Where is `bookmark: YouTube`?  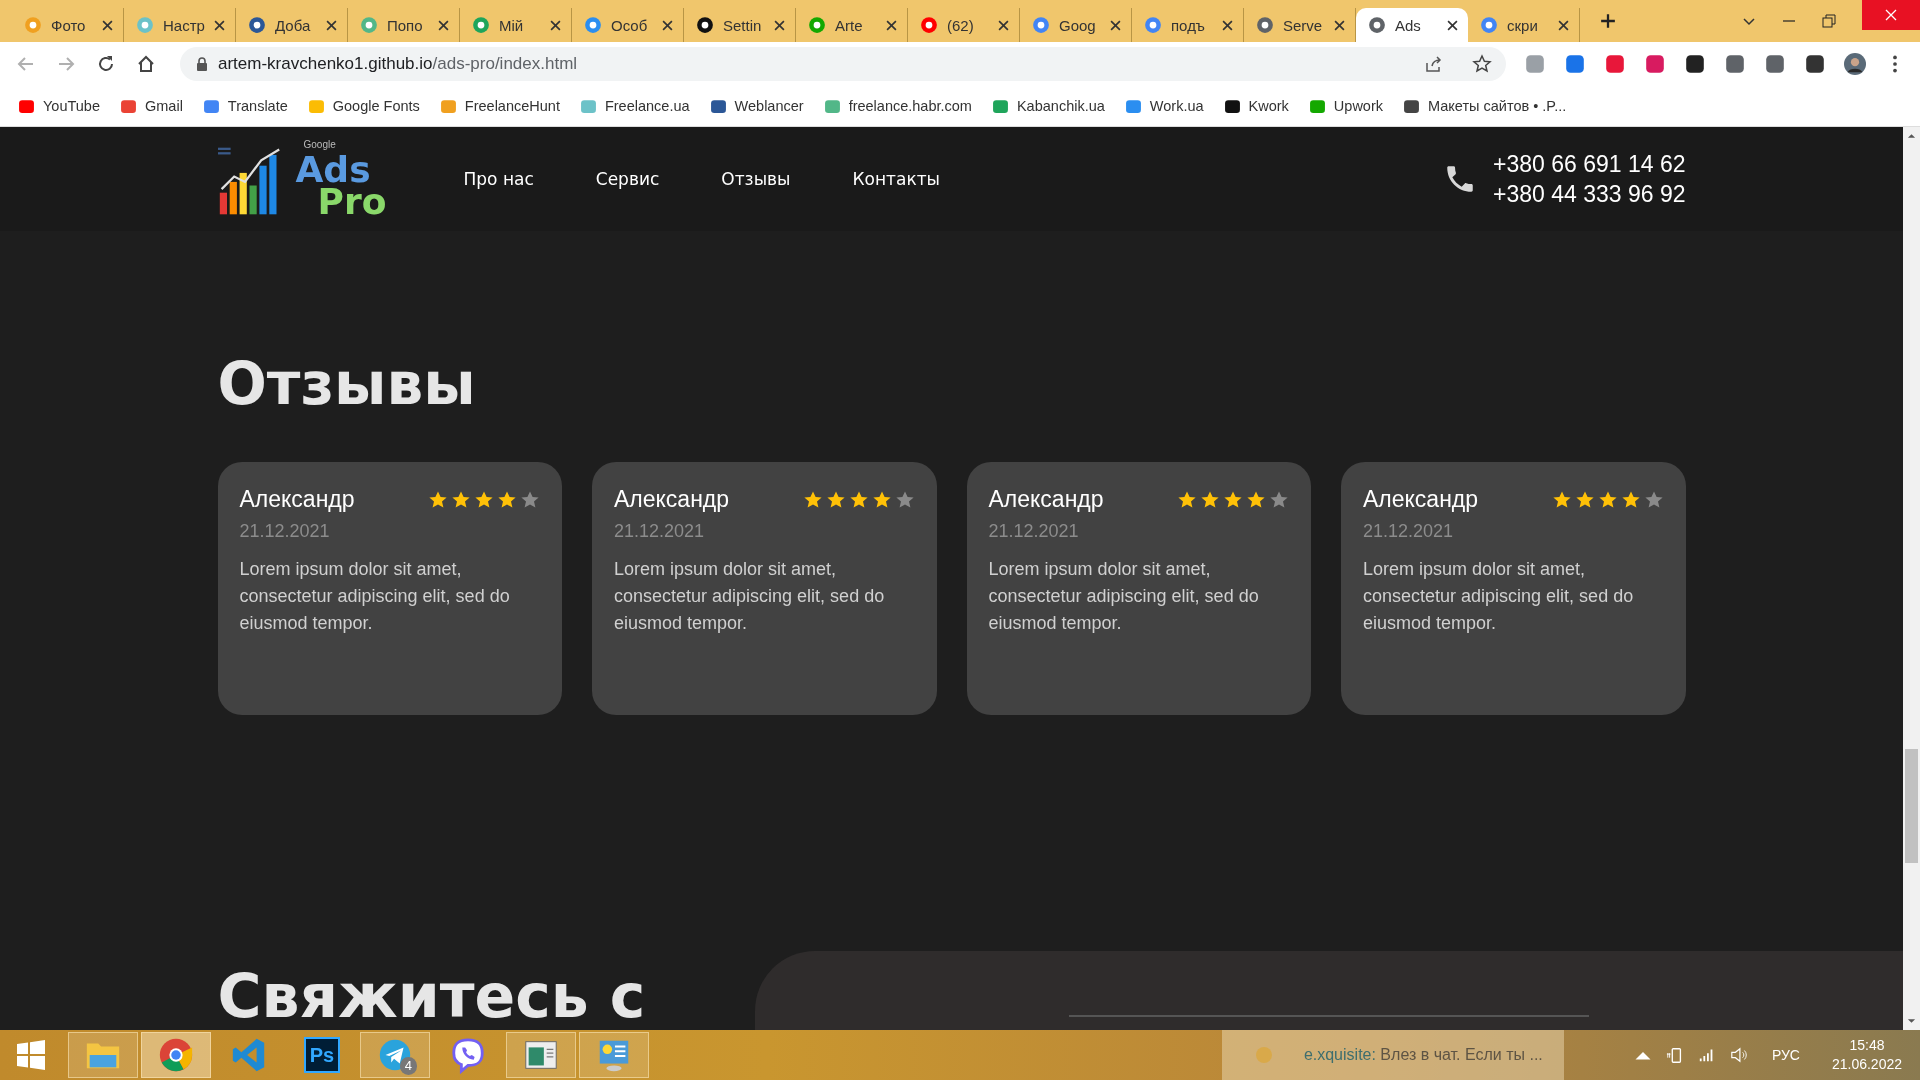 bookmark: YouTube is located at coordinates (59, 106).